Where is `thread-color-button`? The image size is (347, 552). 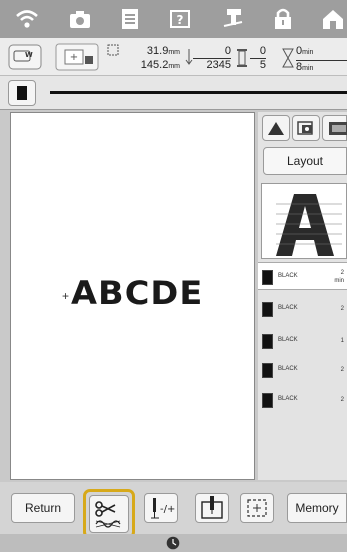 thread-color-button is located at coordinates (22, 93).